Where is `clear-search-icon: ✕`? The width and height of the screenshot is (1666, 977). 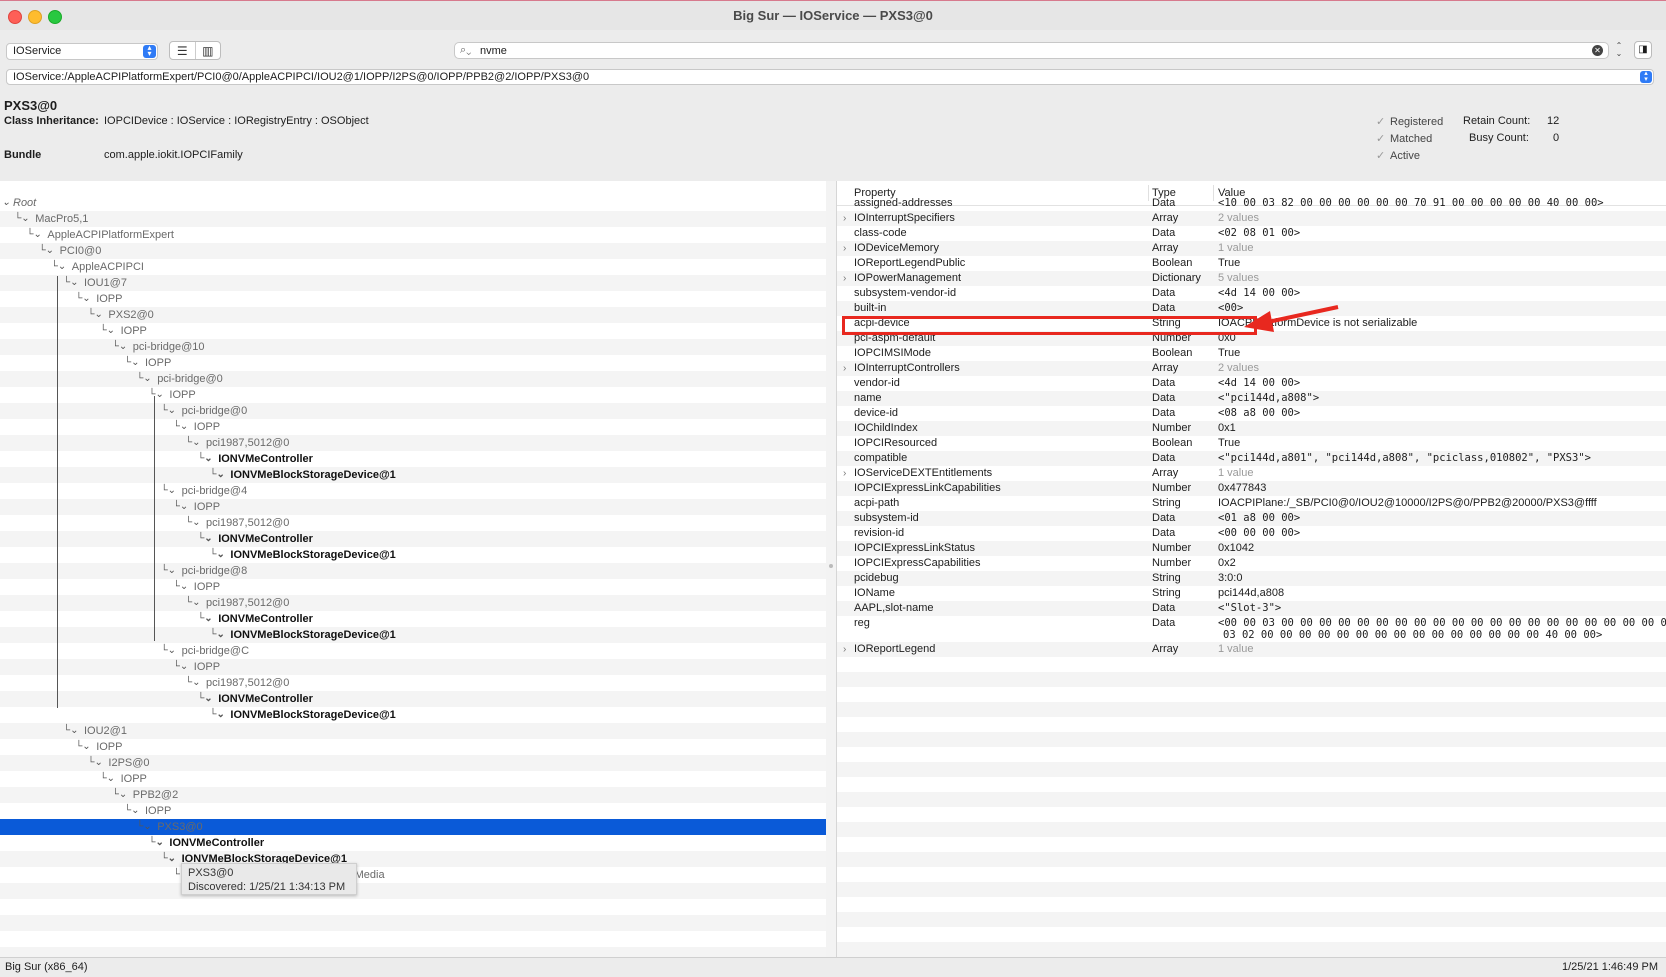
clear-search-icon: ✕ is located at coordinates (1597, 50).